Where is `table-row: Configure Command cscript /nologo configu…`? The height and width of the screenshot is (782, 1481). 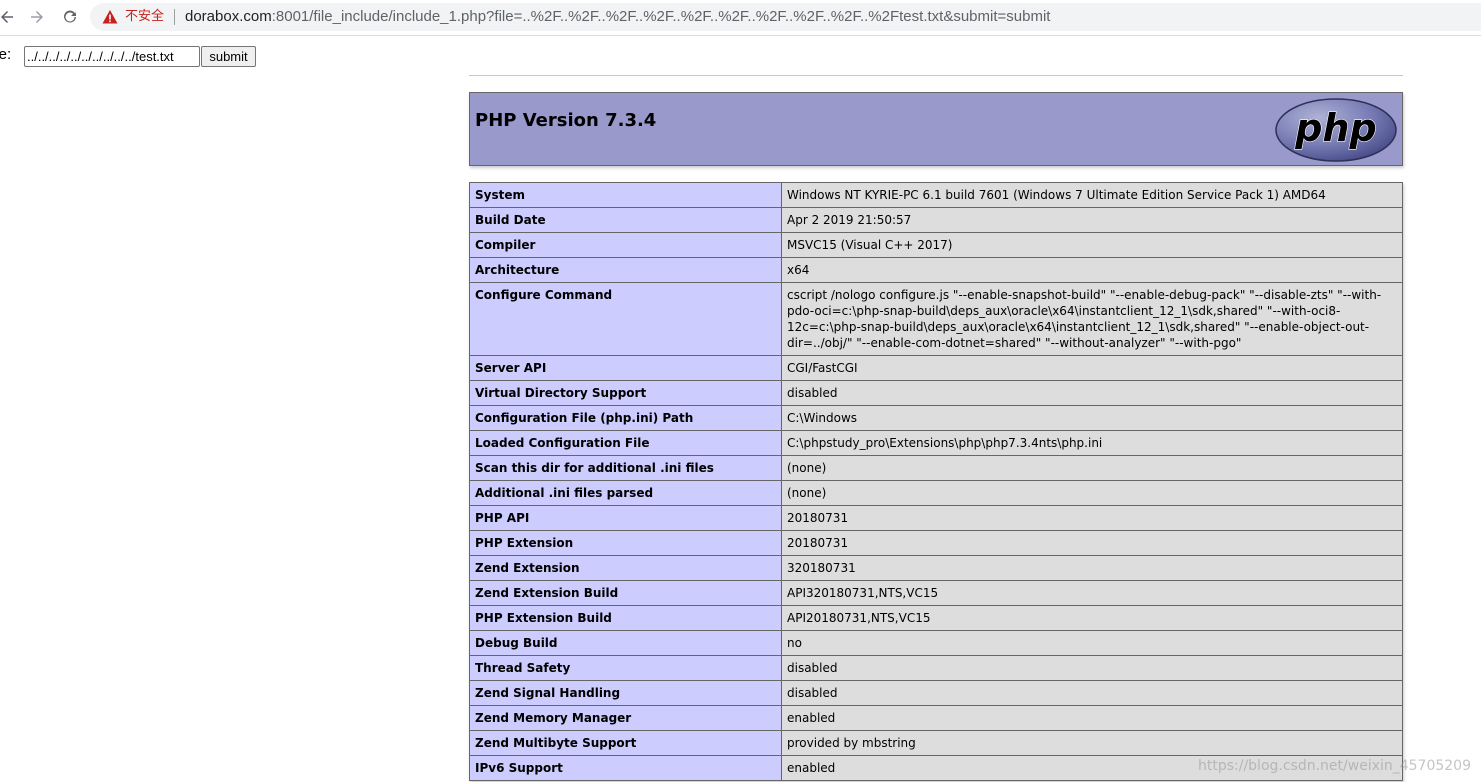
table-row: Configure Command cscript /nologo configu… is located at coordinates (936, 319).